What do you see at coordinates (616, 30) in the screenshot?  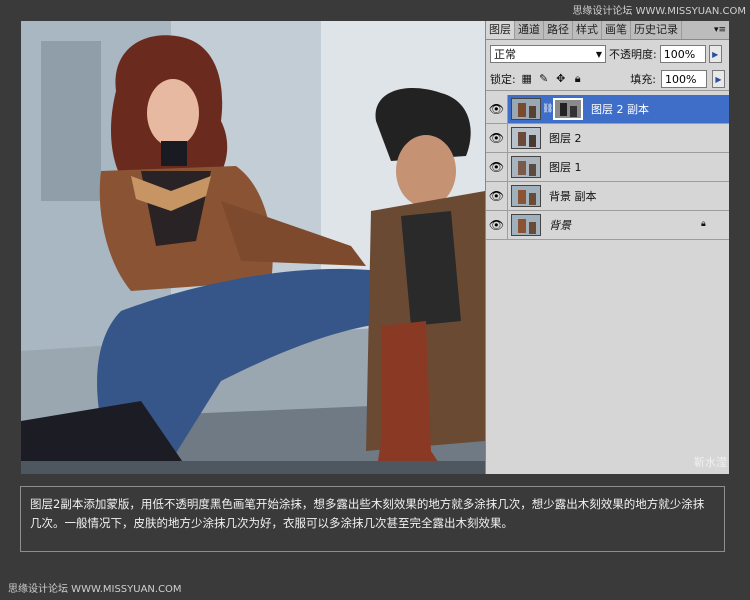 I see `tab-brushes: 画笔` at bounding box center [616, 30].